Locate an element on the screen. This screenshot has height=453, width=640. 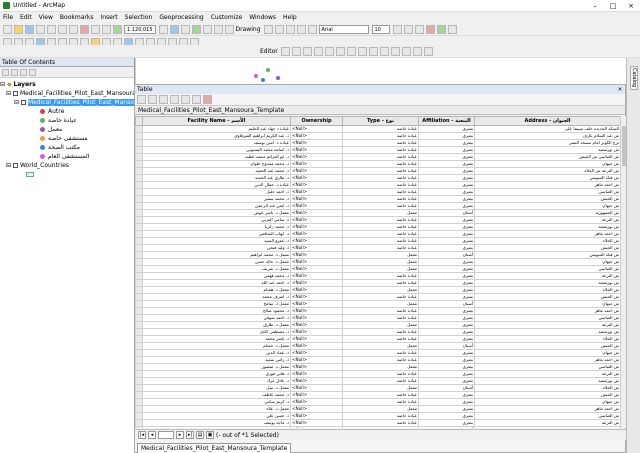
col-address: Address - العنوان is located at coordinates (547, 121).